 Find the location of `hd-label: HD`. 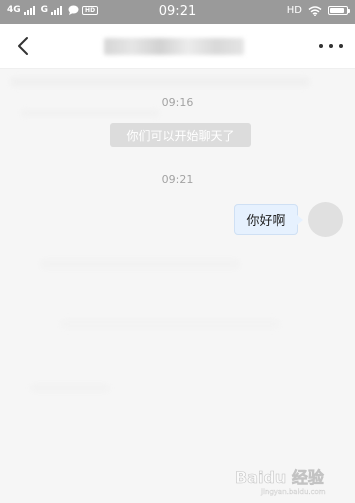

hd-label: HD is located at coordinates (294, 10).